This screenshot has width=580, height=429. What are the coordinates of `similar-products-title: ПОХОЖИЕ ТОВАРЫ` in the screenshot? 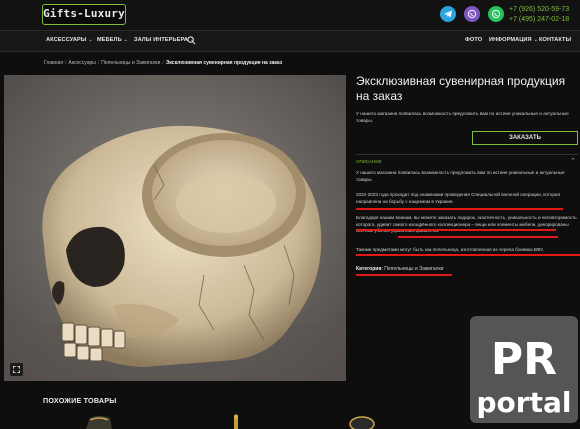 It's located at (80, 400).